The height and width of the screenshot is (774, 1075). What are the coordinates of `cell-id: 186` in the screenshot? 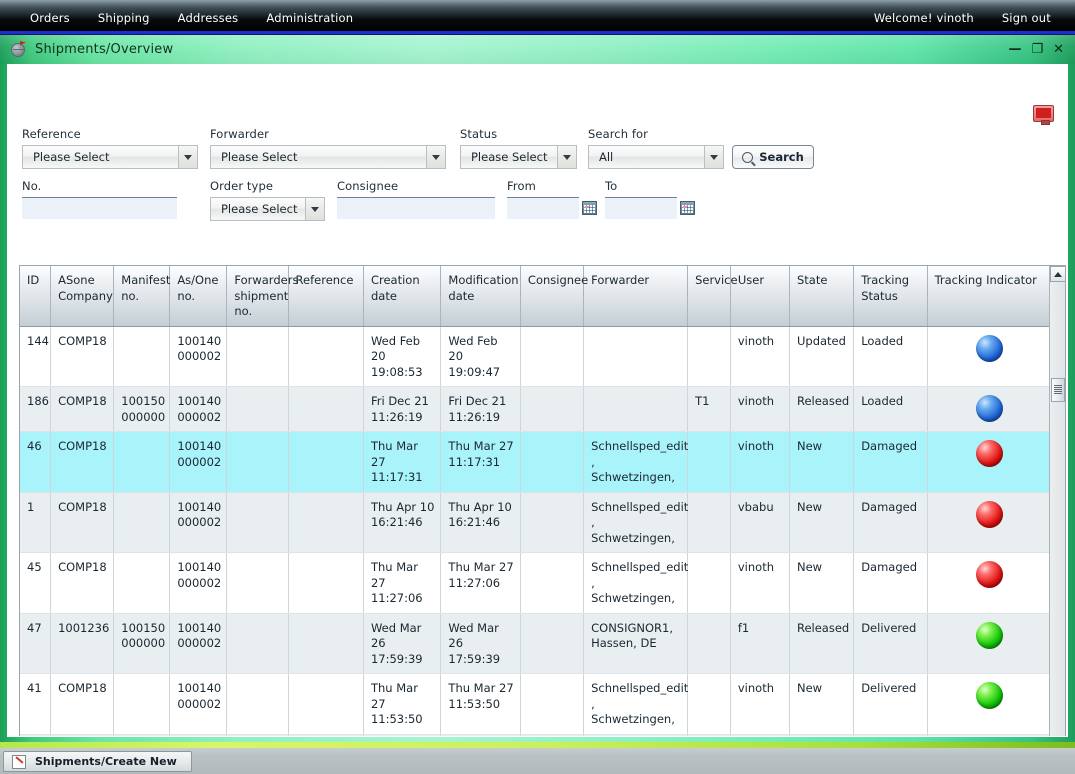 It's located at (36, 409).